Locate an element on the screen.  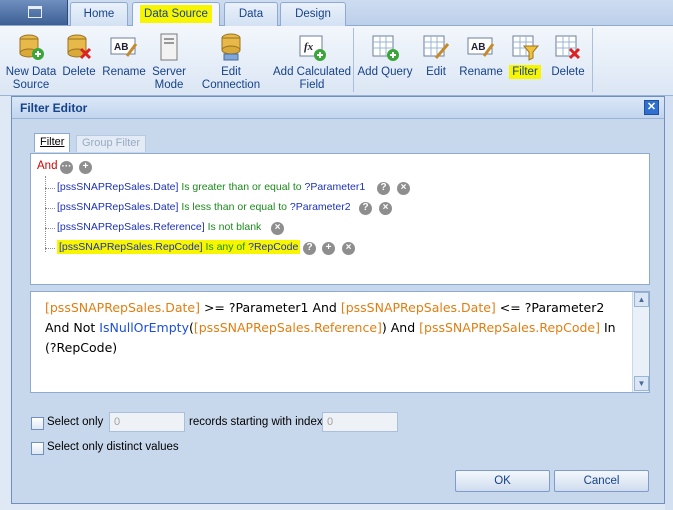
add-calculated-field-label-2: Field is located at coordinates (312, 85).